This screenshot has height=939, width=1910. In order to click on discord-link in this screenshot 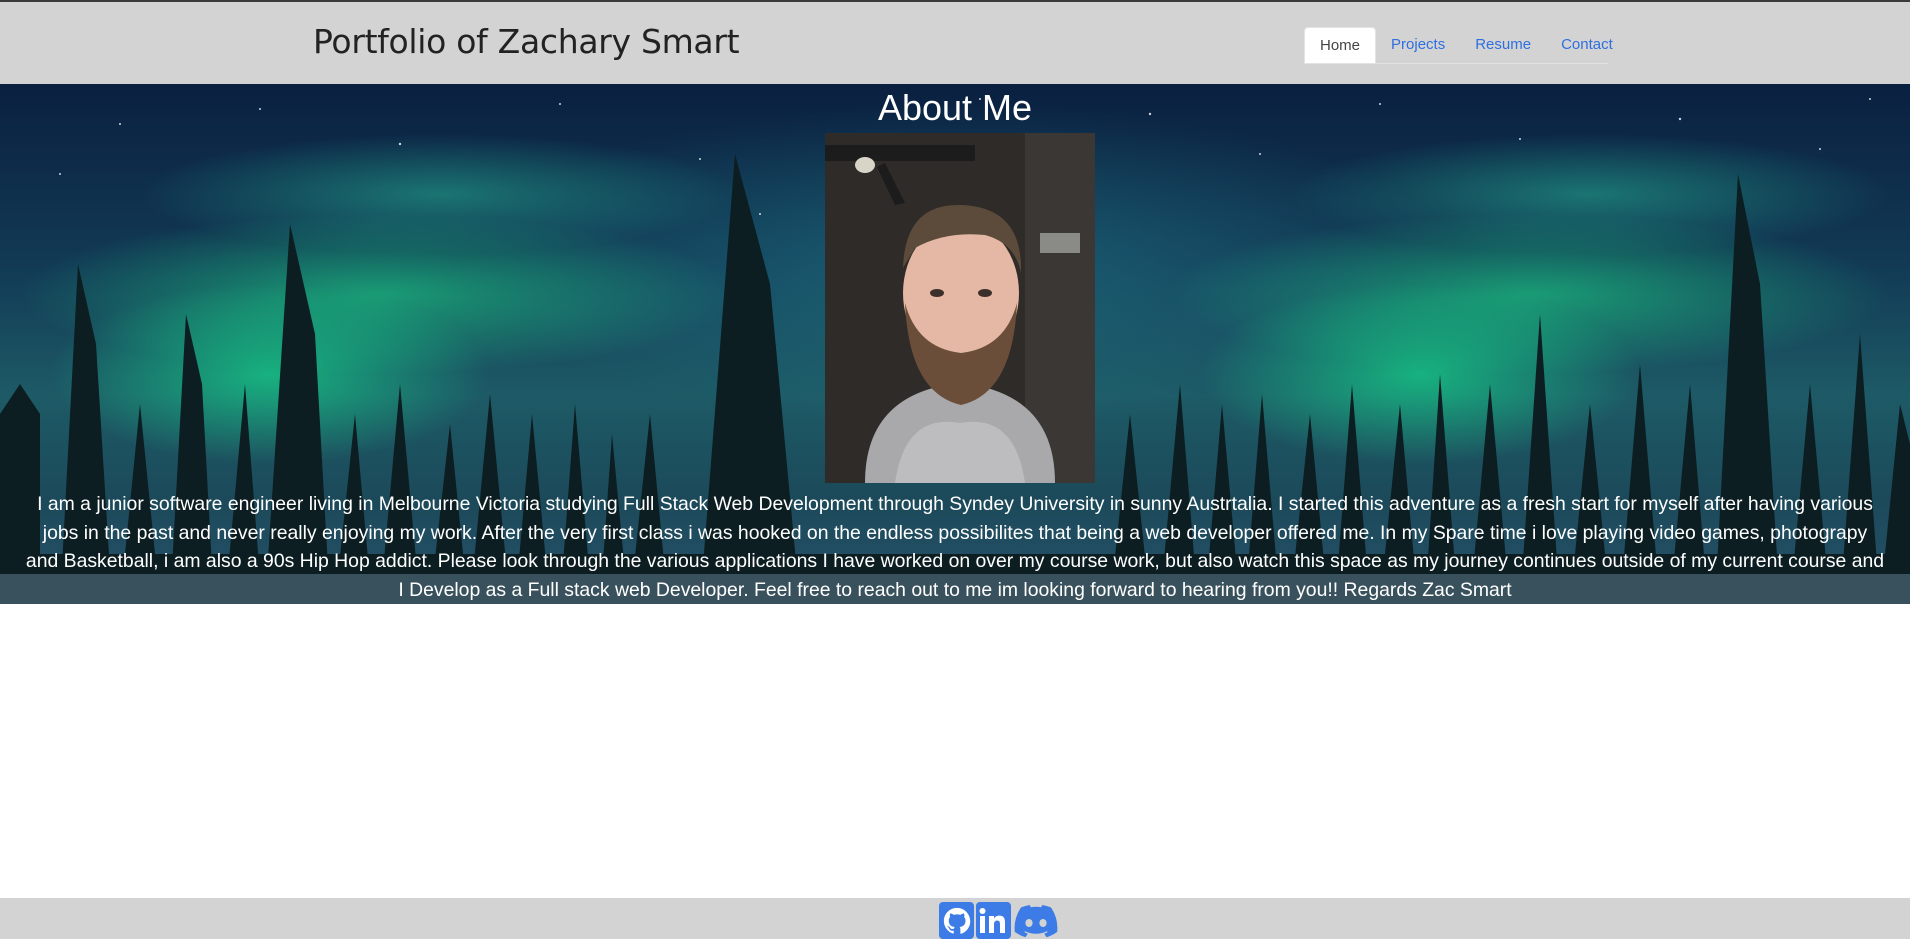, I will do `click(1036, 920)`.